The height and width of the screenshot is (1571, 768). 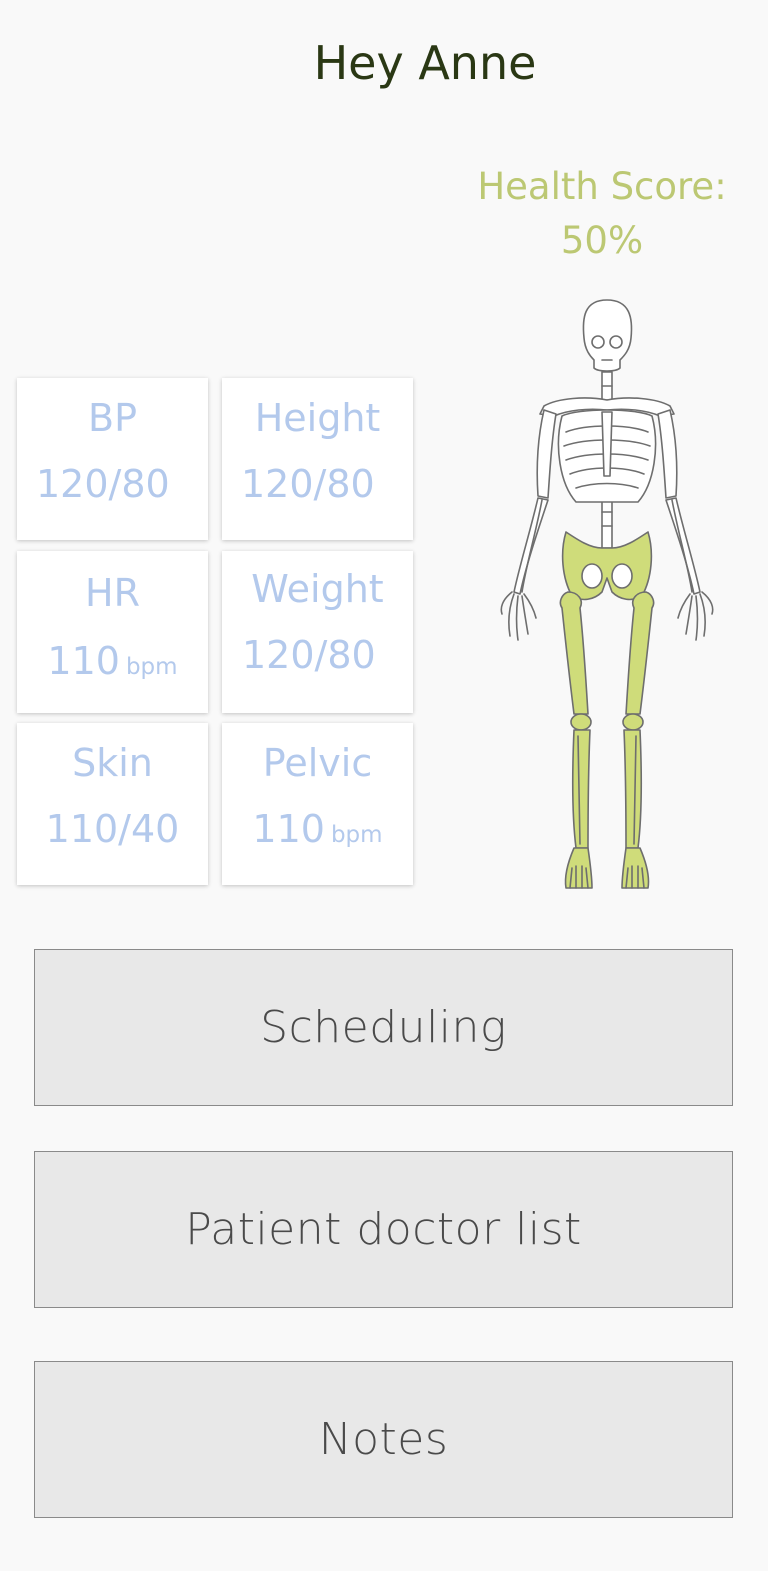 I want to click on left-femur, so click(x=574, y=653).